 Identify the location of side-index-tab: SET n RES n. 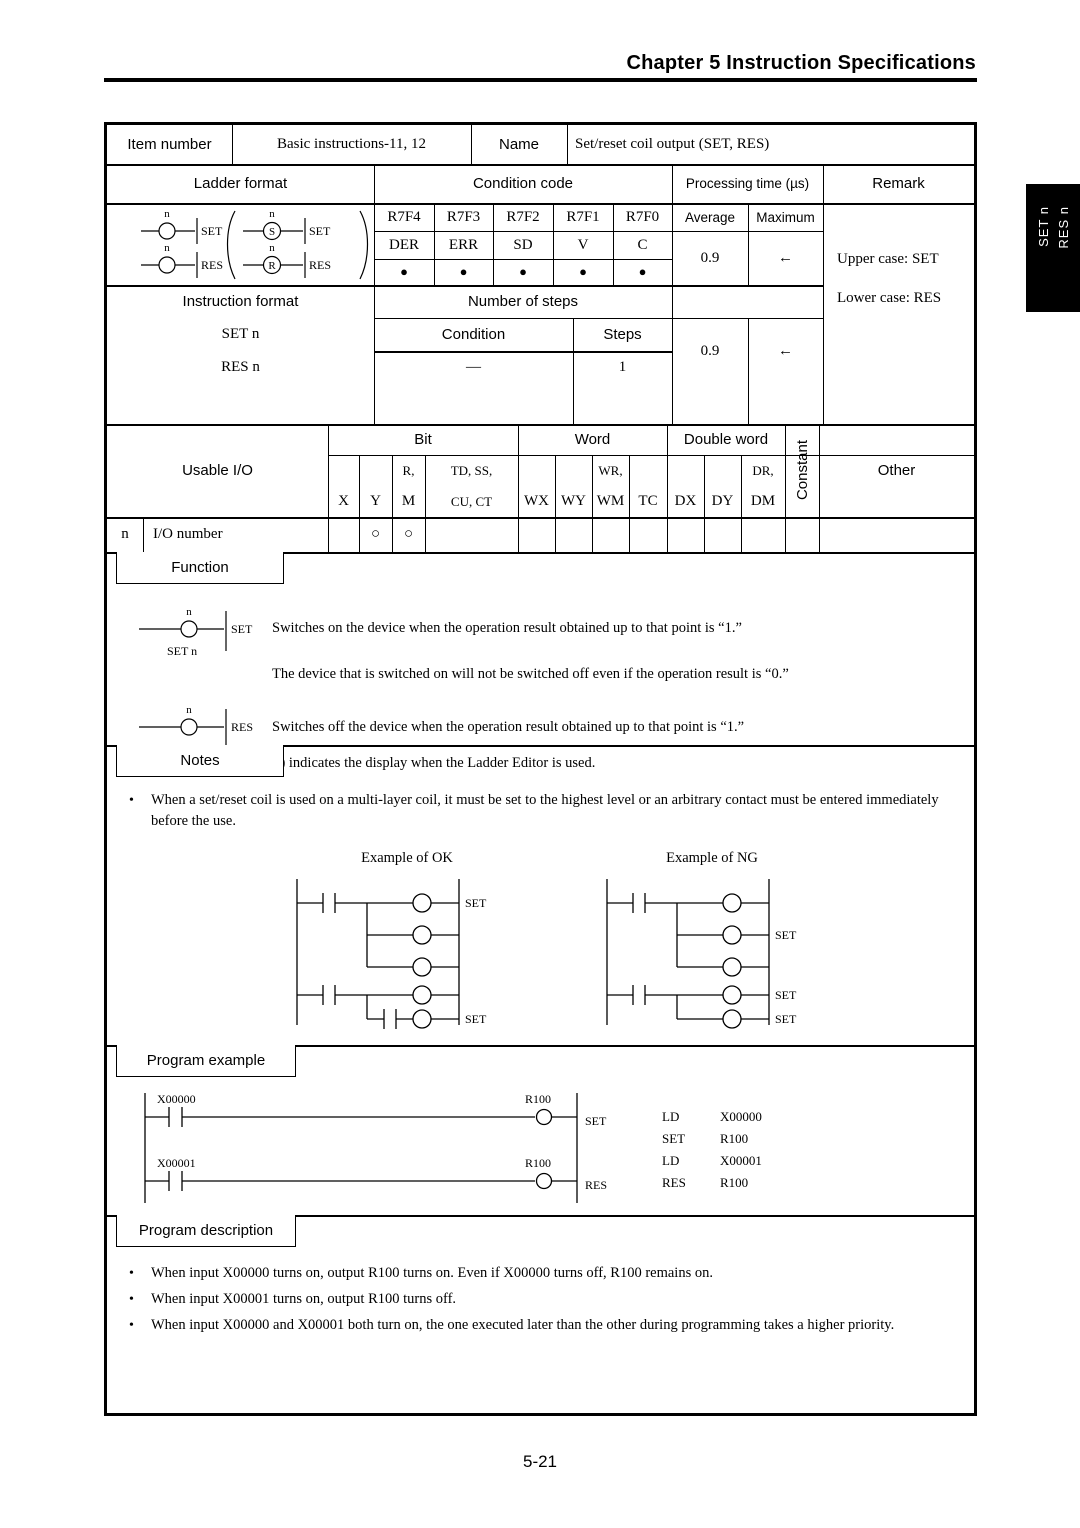
(1053, 248).